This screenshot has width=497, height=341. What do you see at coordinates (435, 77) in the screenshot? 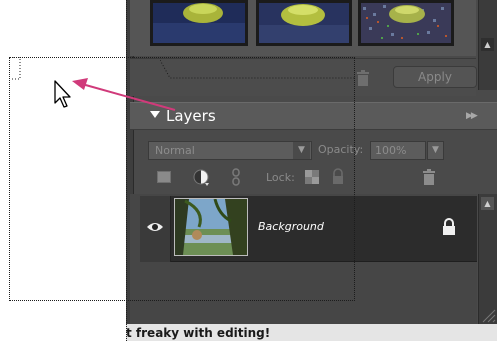
I see `apply-button: Apply` at bounding box center [435, 77].